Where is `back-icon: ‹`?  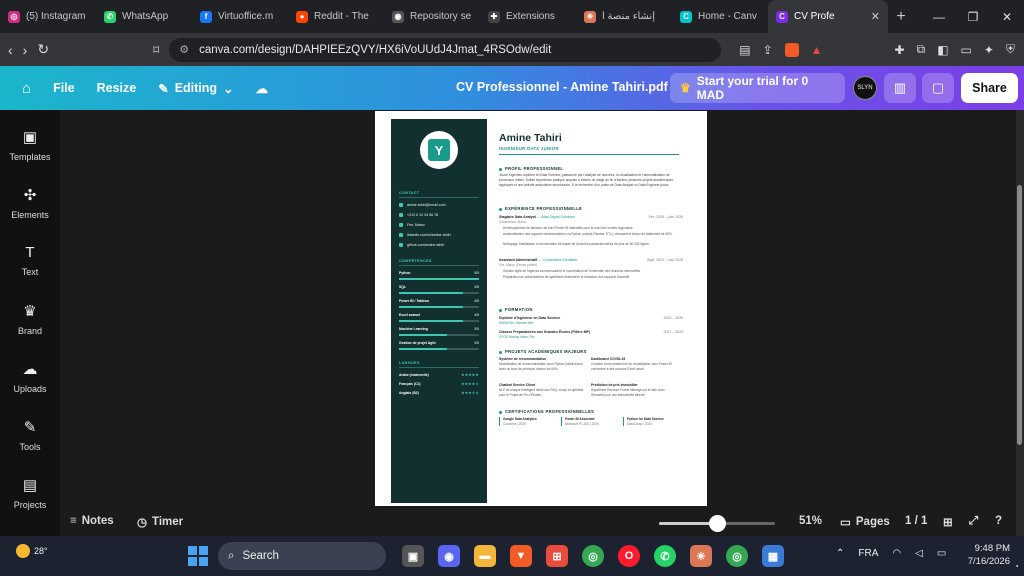
back-icon: ‹ is located at coordinates (10, 50).